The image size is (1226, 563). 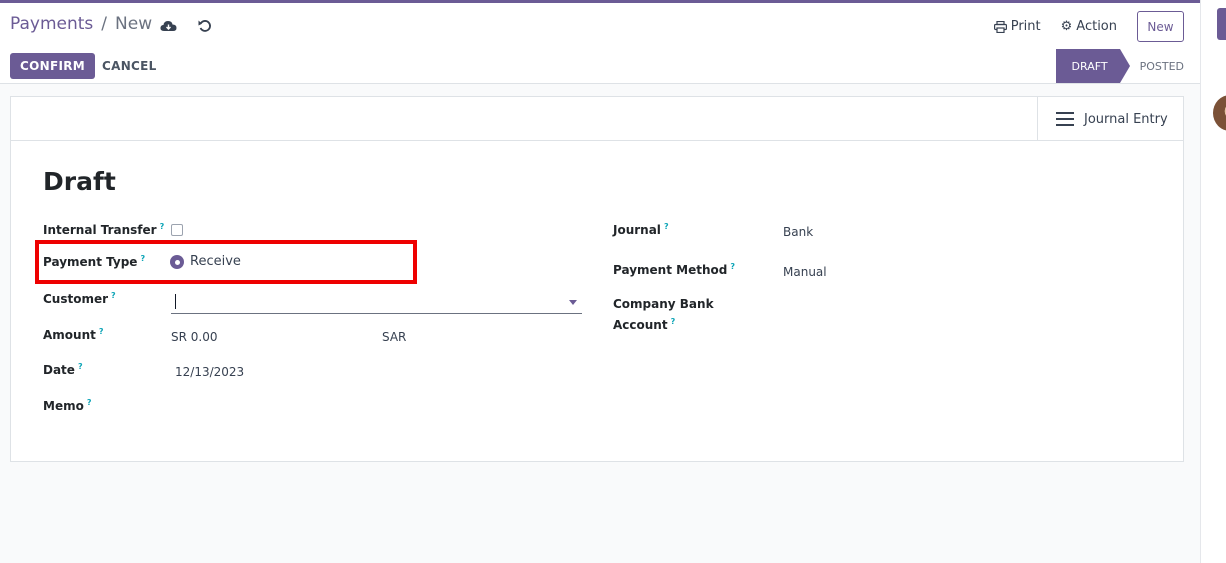 I want to click on customer-input, so click(x=376, y=302).